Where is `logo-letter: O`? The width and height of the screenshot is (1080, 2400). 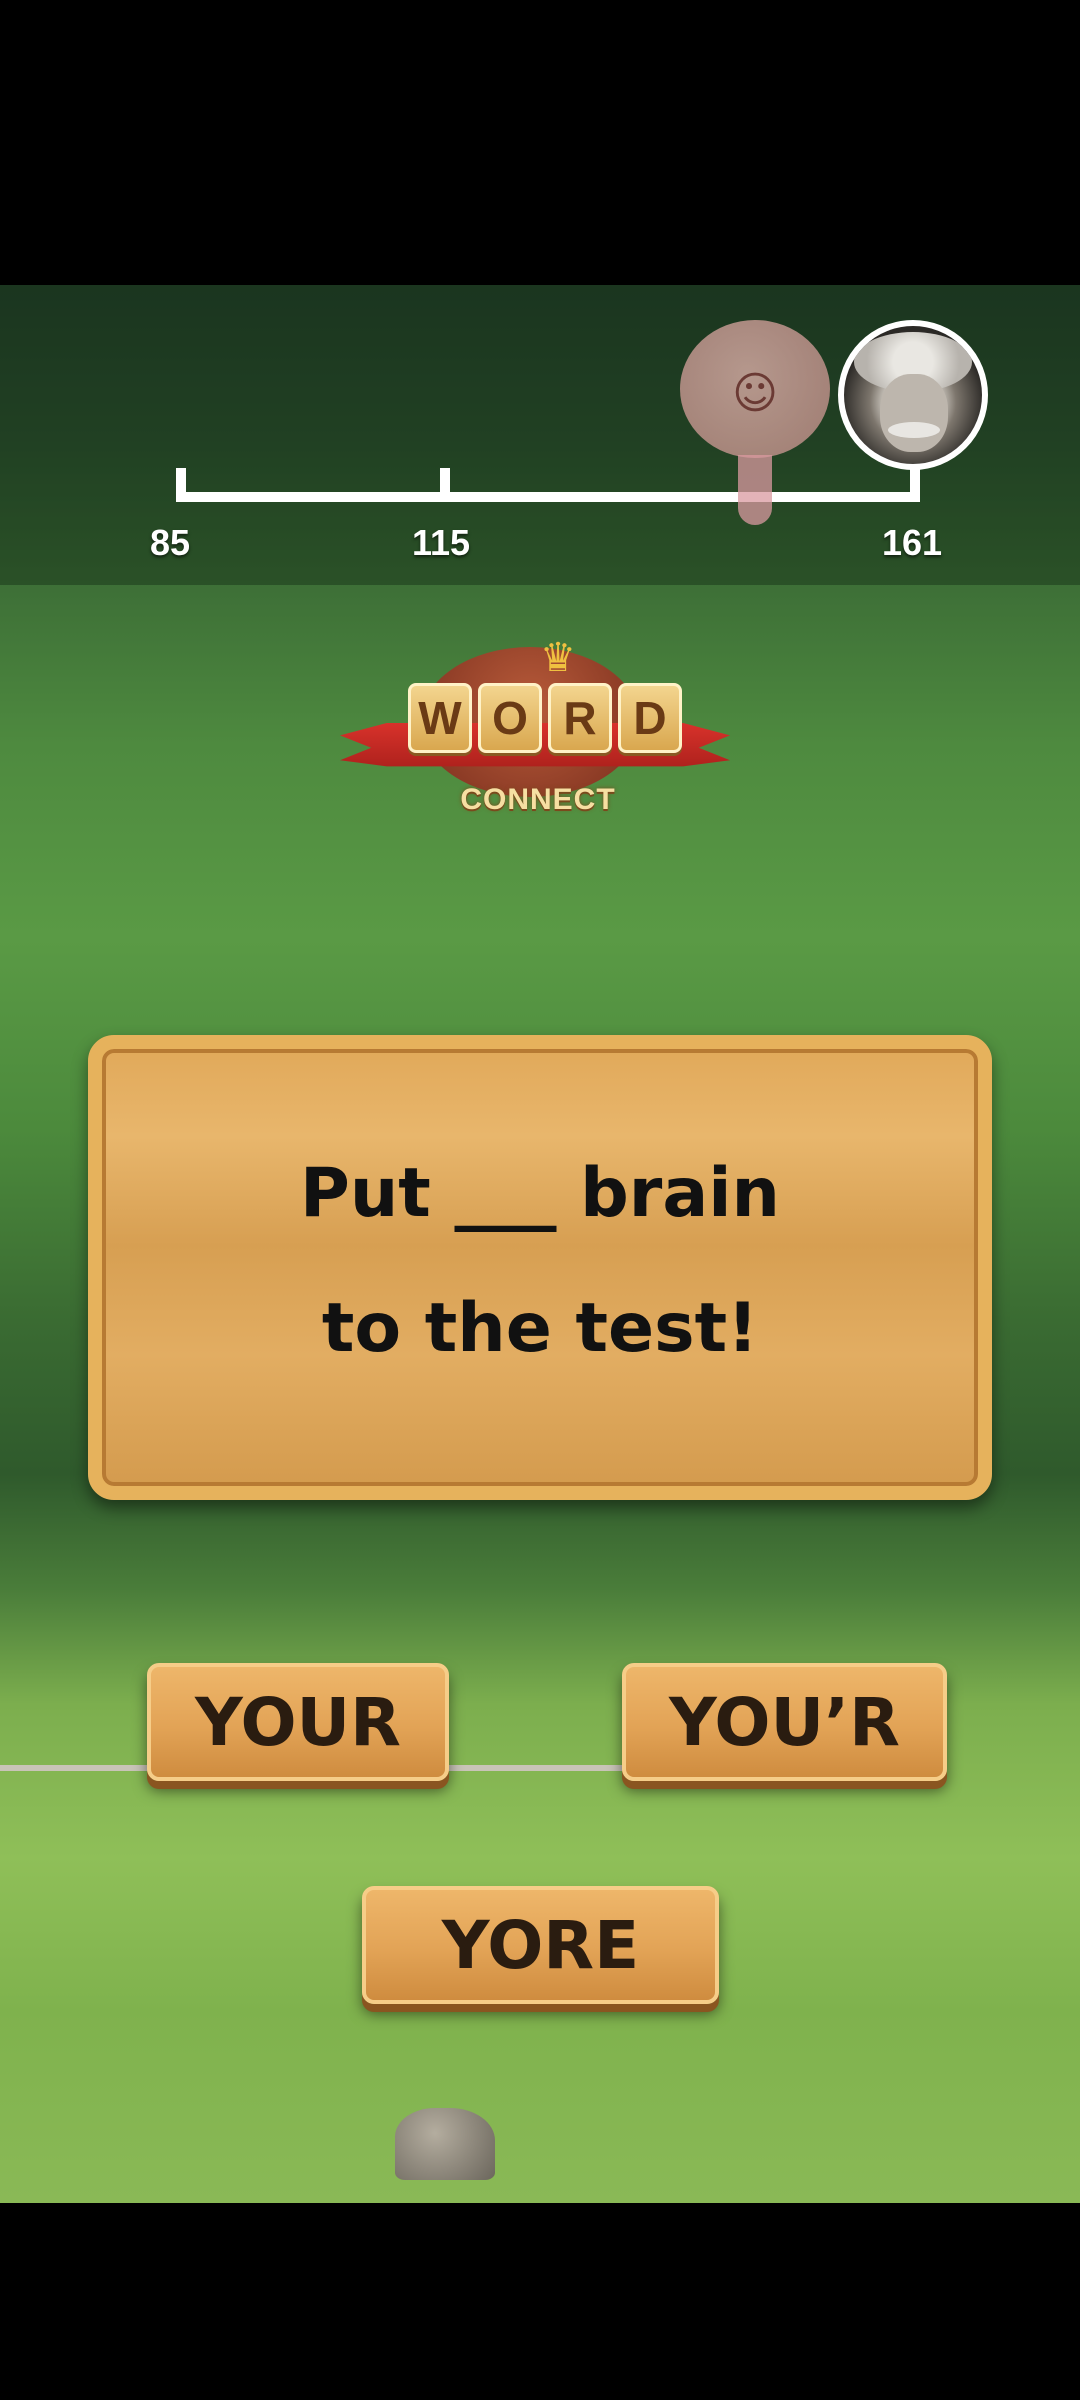
logo-letter: O is located at coordinates (510, 718).